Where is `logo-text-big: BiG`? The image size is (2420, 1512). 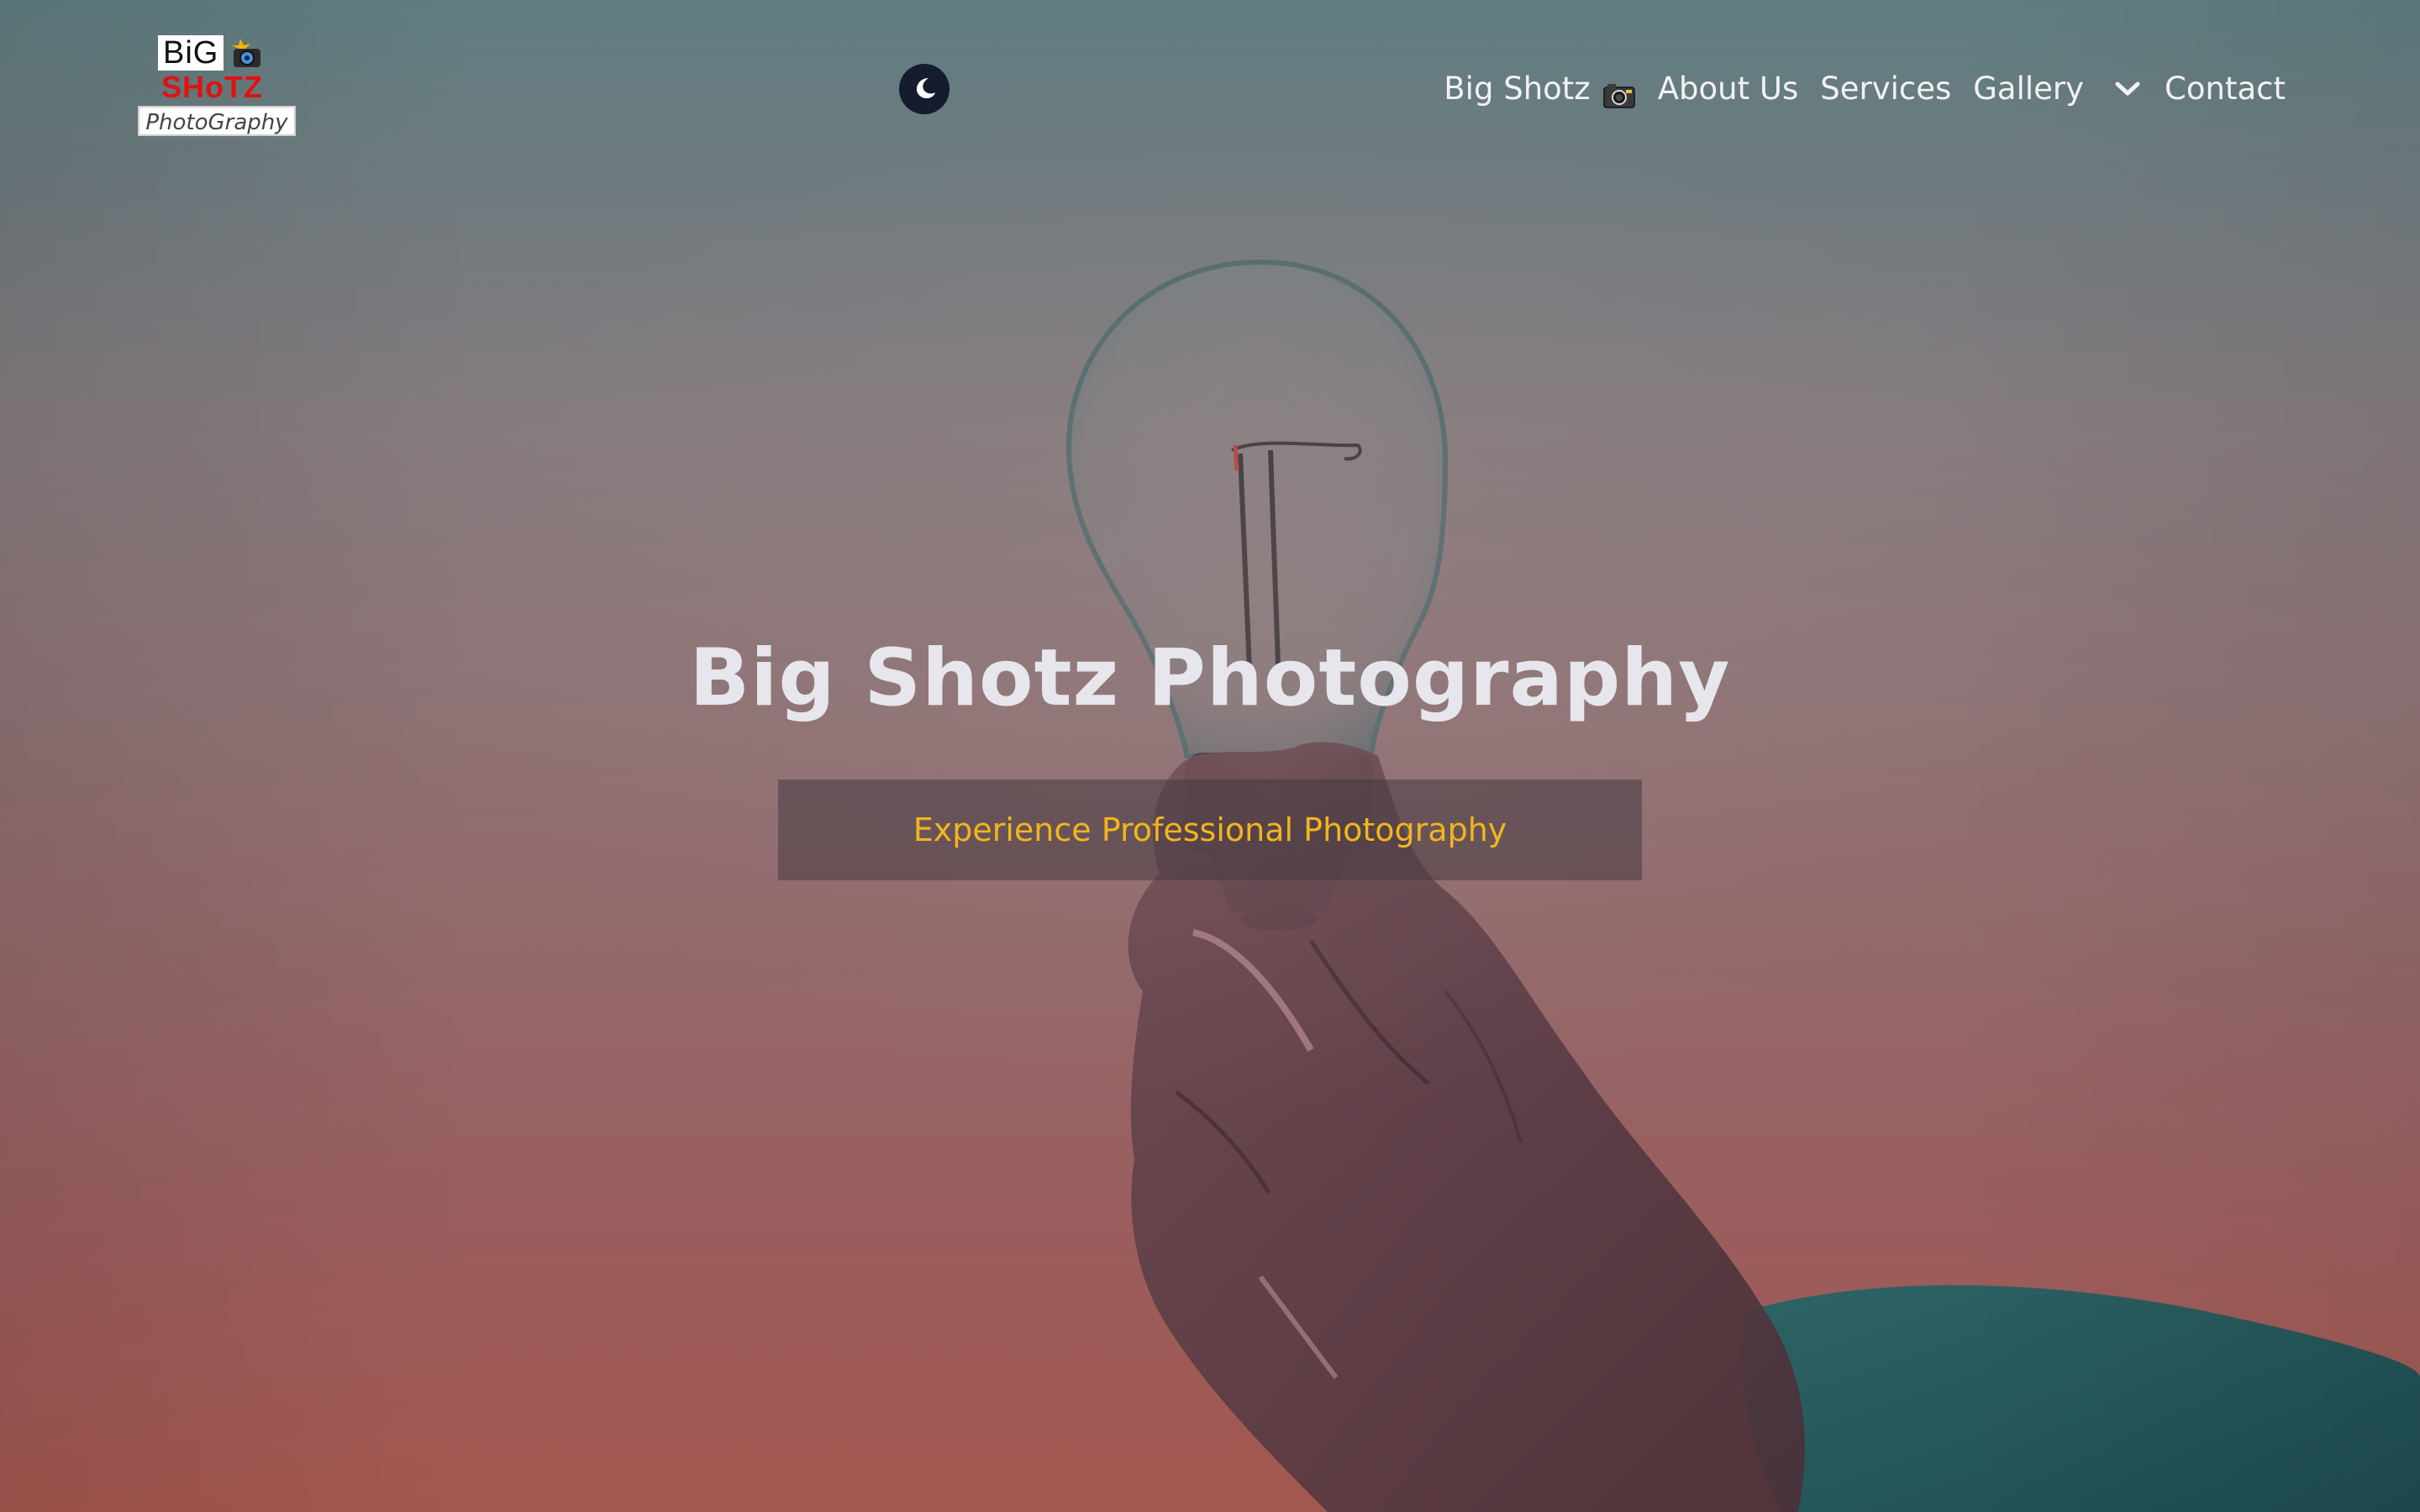
logo-text-big: BiG is located at coordinates (191, 53).